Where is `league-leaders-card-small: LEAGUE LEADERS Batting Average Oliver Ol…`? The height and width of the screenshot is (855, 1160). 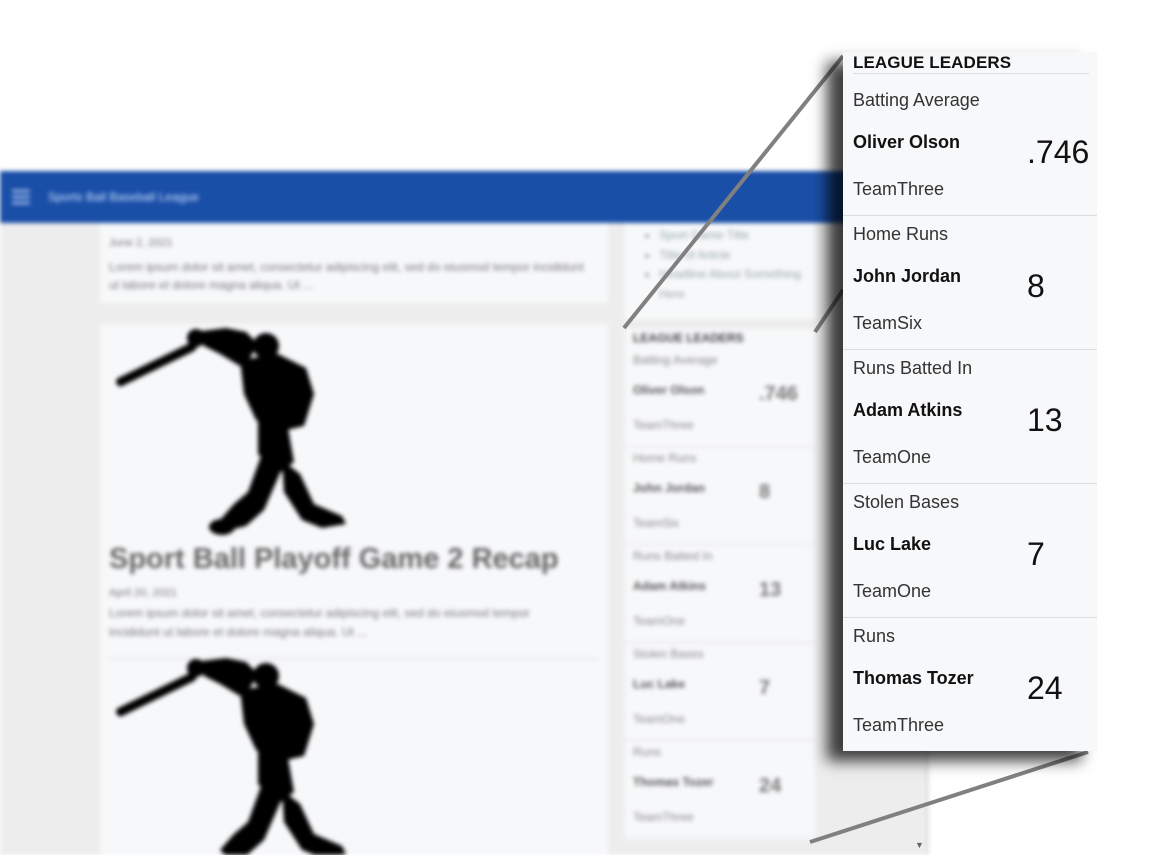
league-leaders-card-small: LEAGUE LEADERS Batting Average Oliver Ol… is located at coordinates (720, 585).